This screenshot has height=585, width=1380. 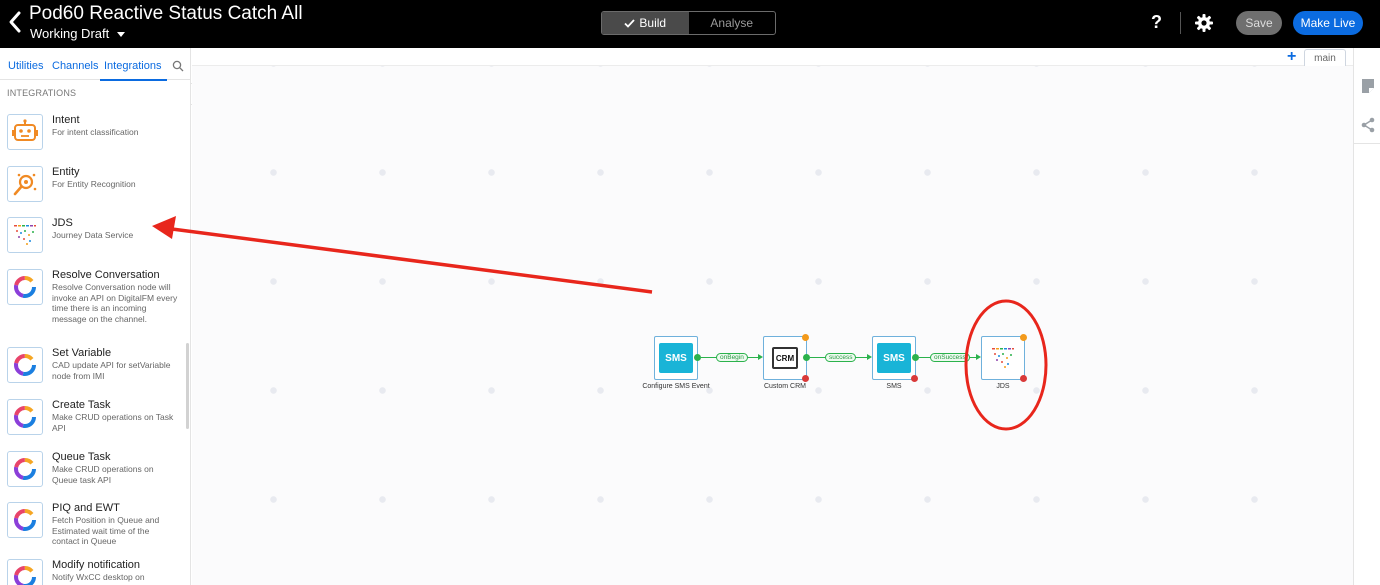 I want to click on make-live-button: Make Live, so click(x=1328, y=23).